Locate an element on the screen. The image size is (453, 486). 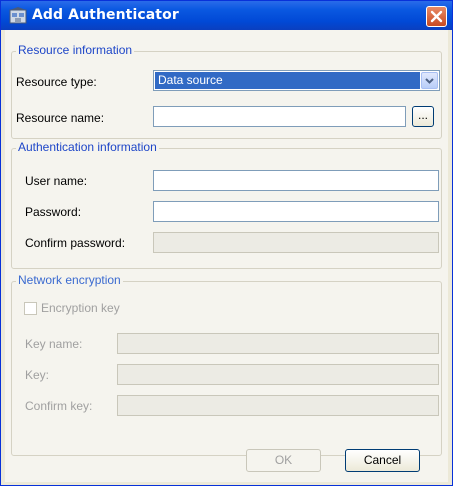
resource-type-value: Data source is located at coordinates (287, 80).